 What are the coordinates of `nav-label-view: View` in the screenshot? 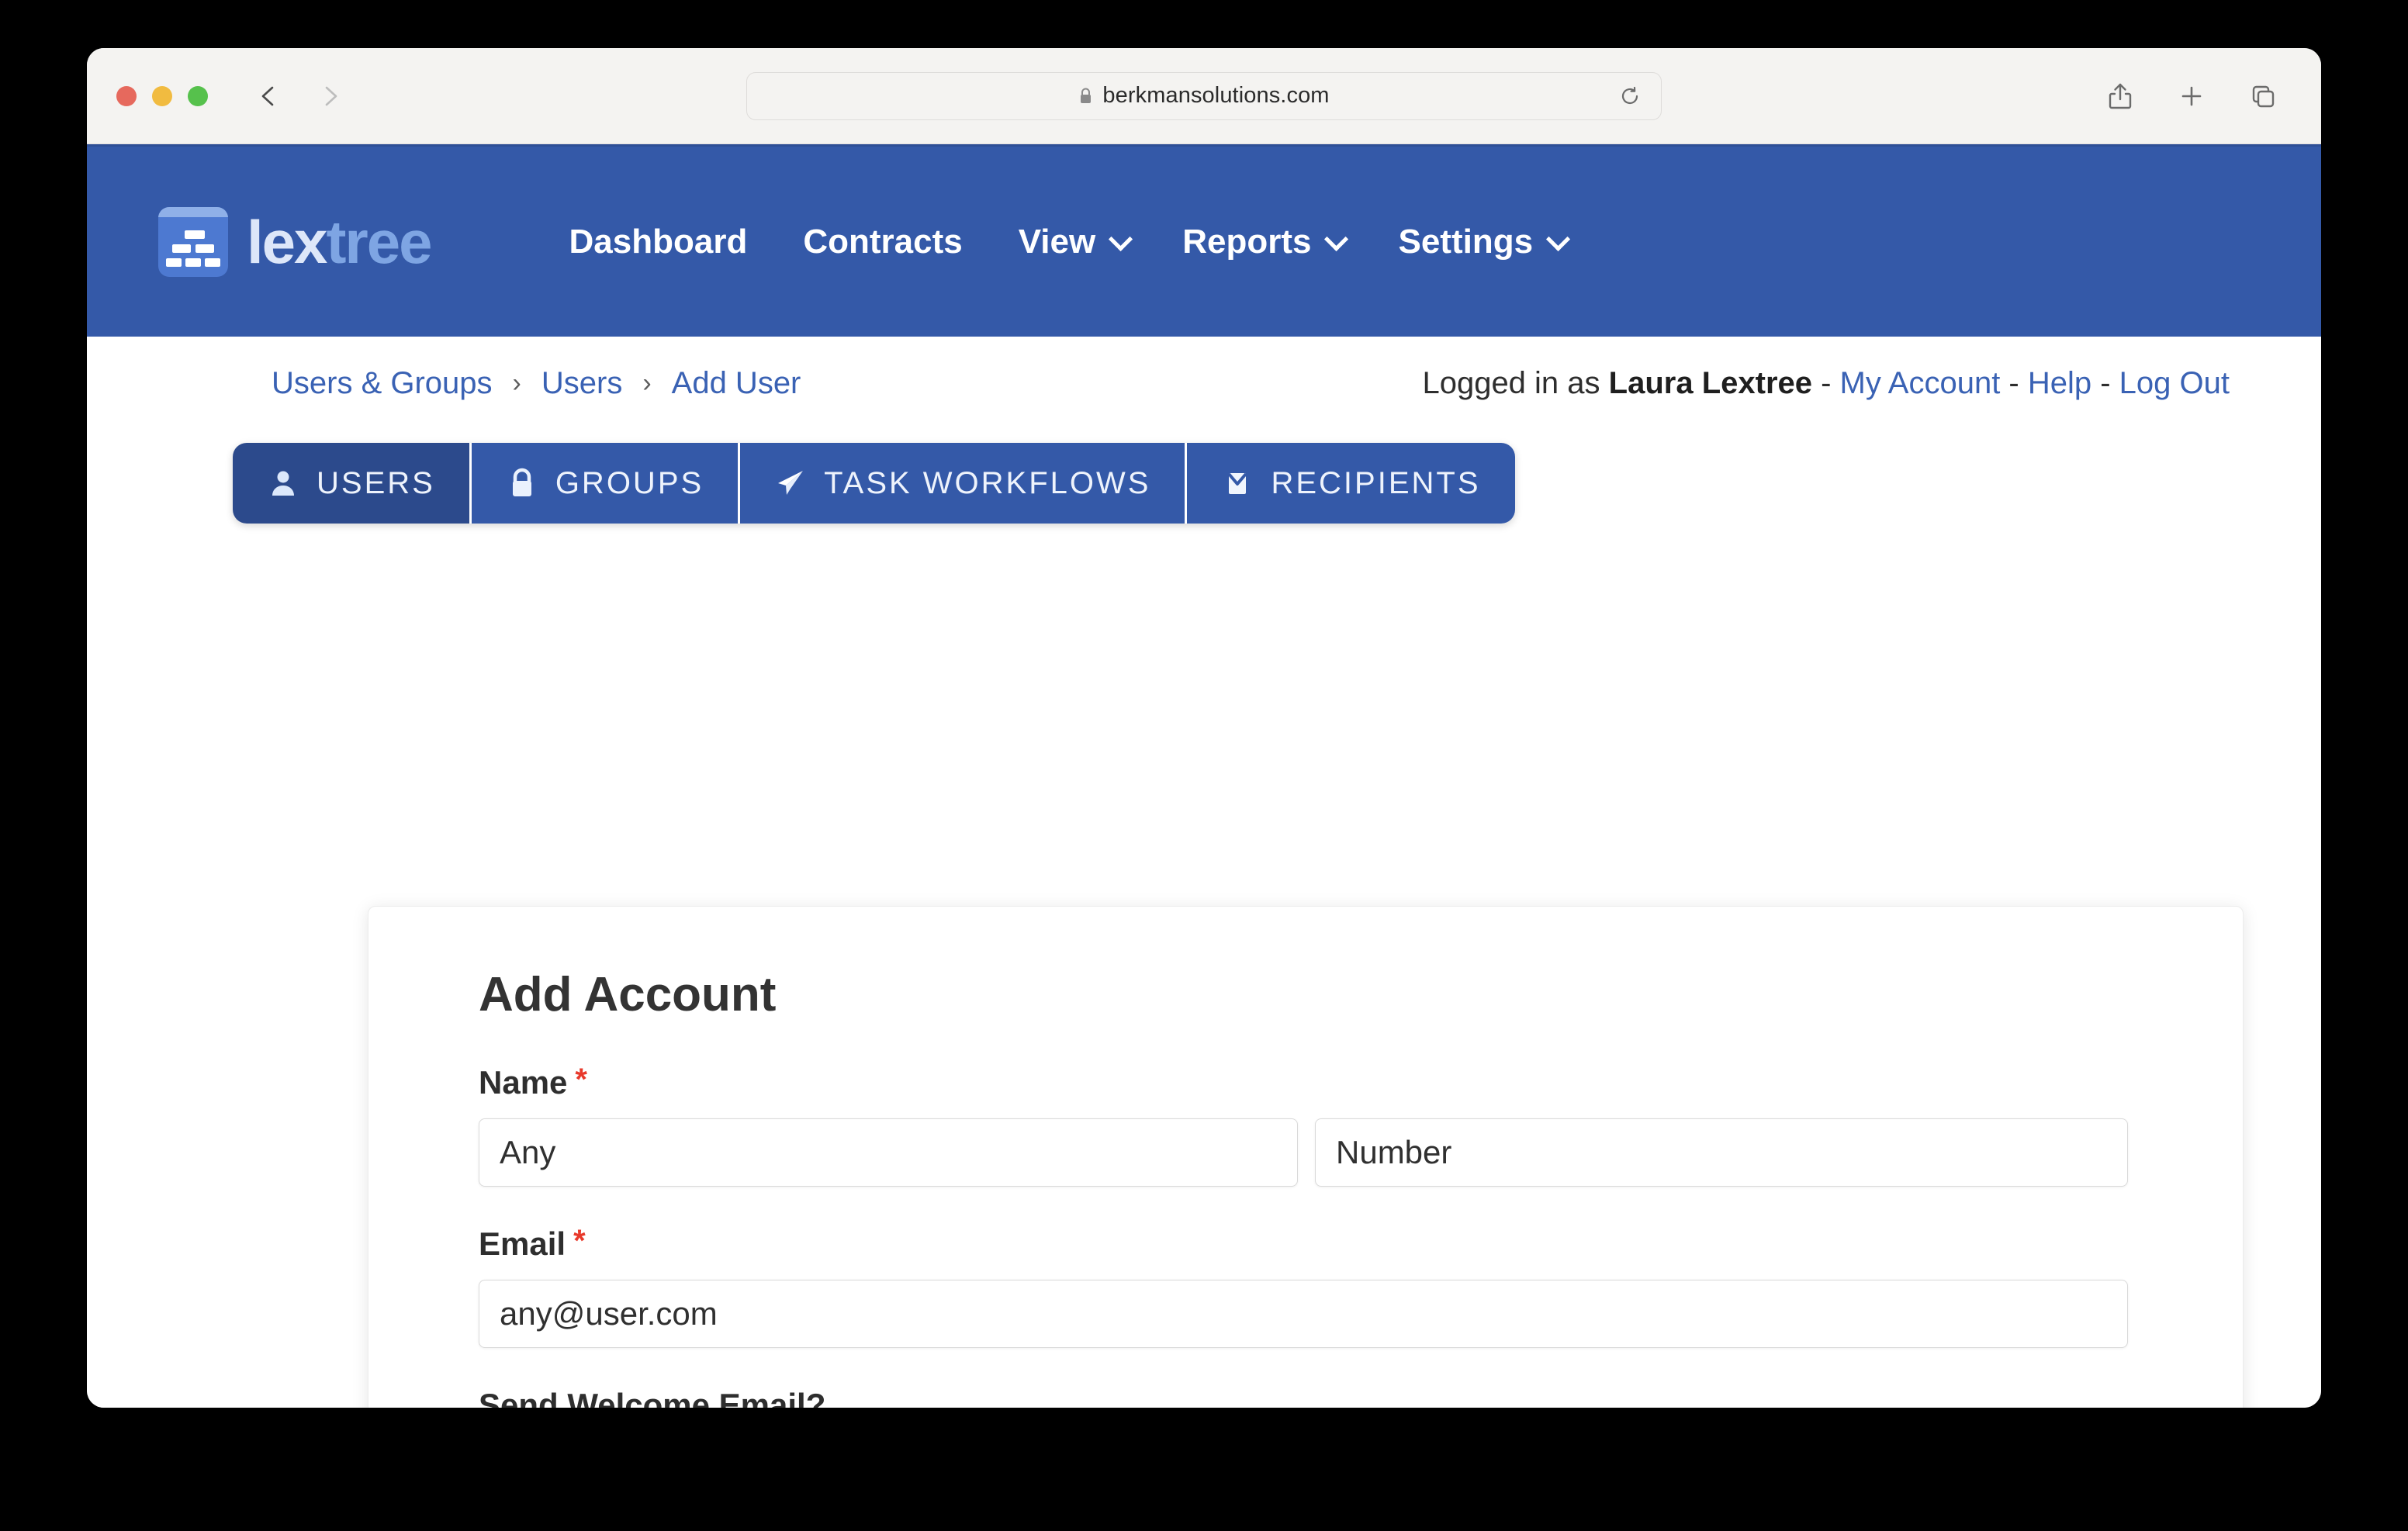 It's located at (1057, 241).